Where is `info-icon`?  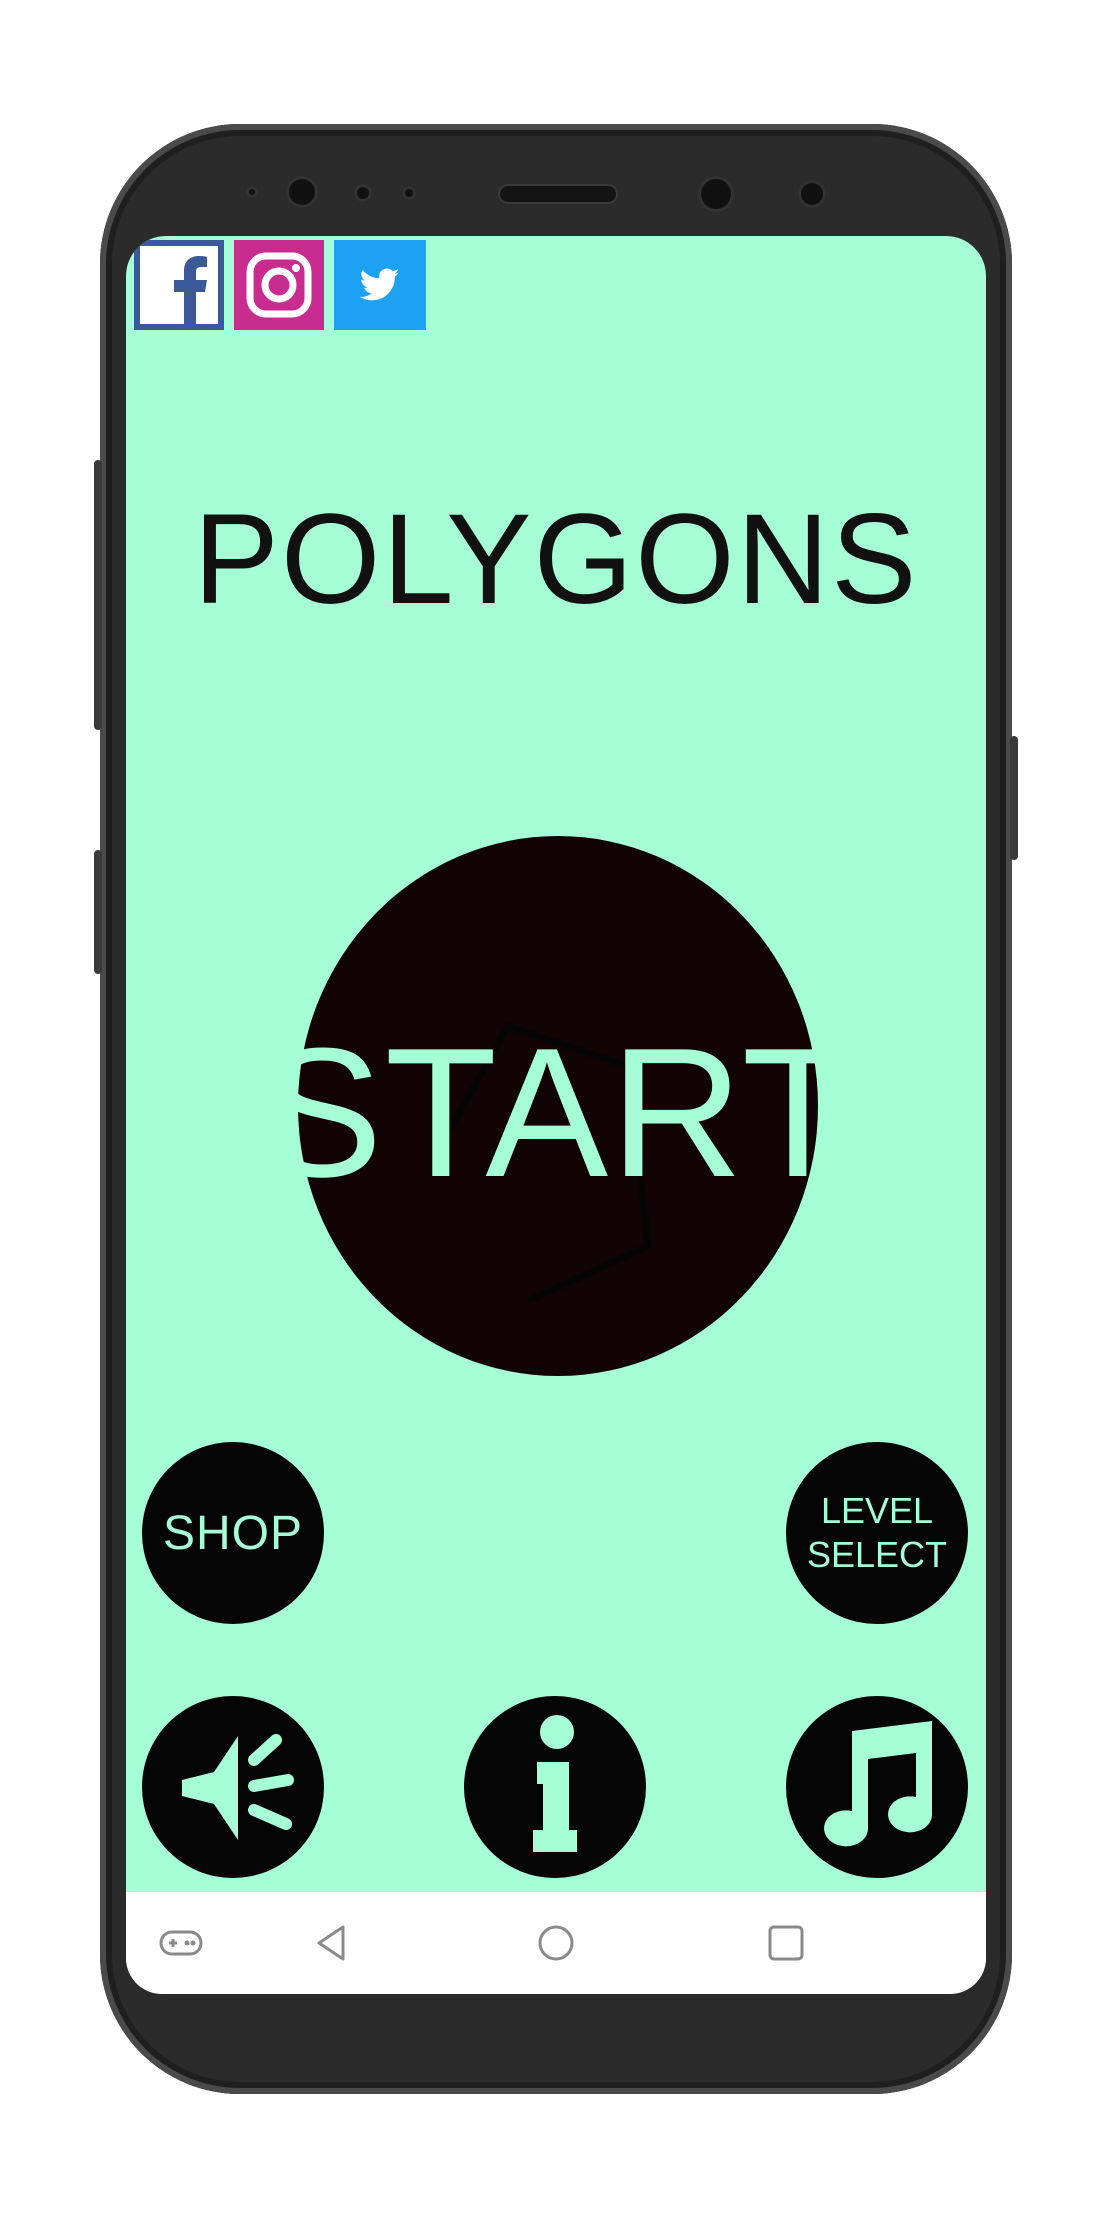
info-icon is located at coordinates (555, 1783).